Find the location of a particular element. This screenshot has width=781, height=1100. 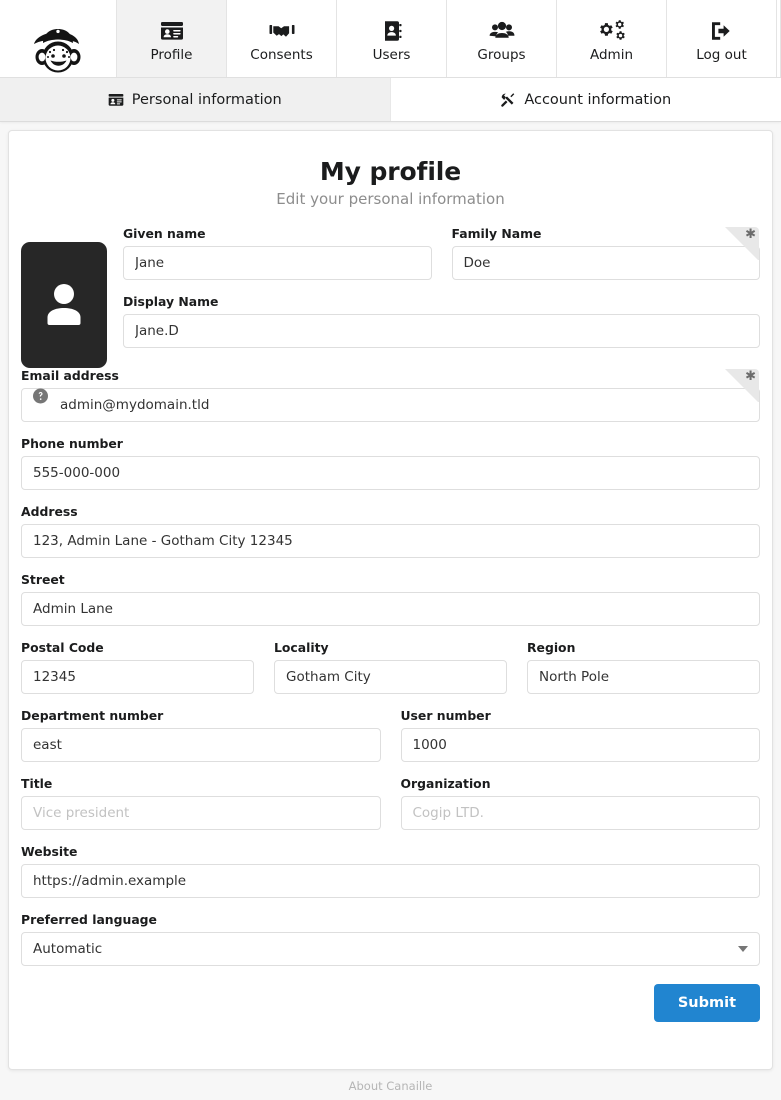

user-number-input is located at coordinates (580, 745).